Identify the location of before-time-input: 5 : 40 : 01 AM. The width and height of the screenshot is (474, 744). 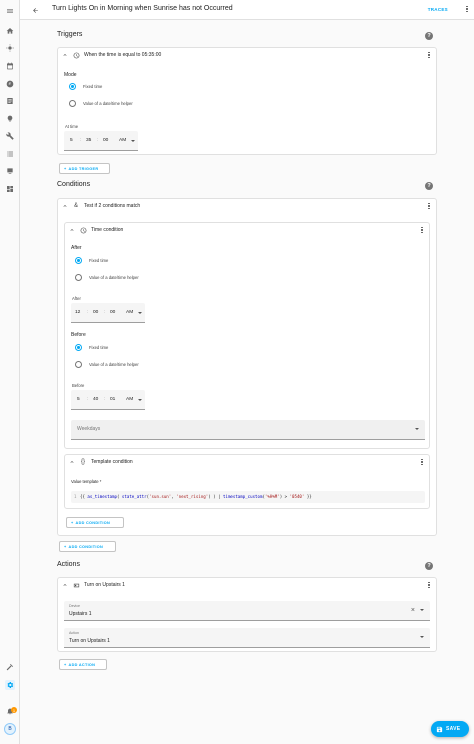
(108, 400).